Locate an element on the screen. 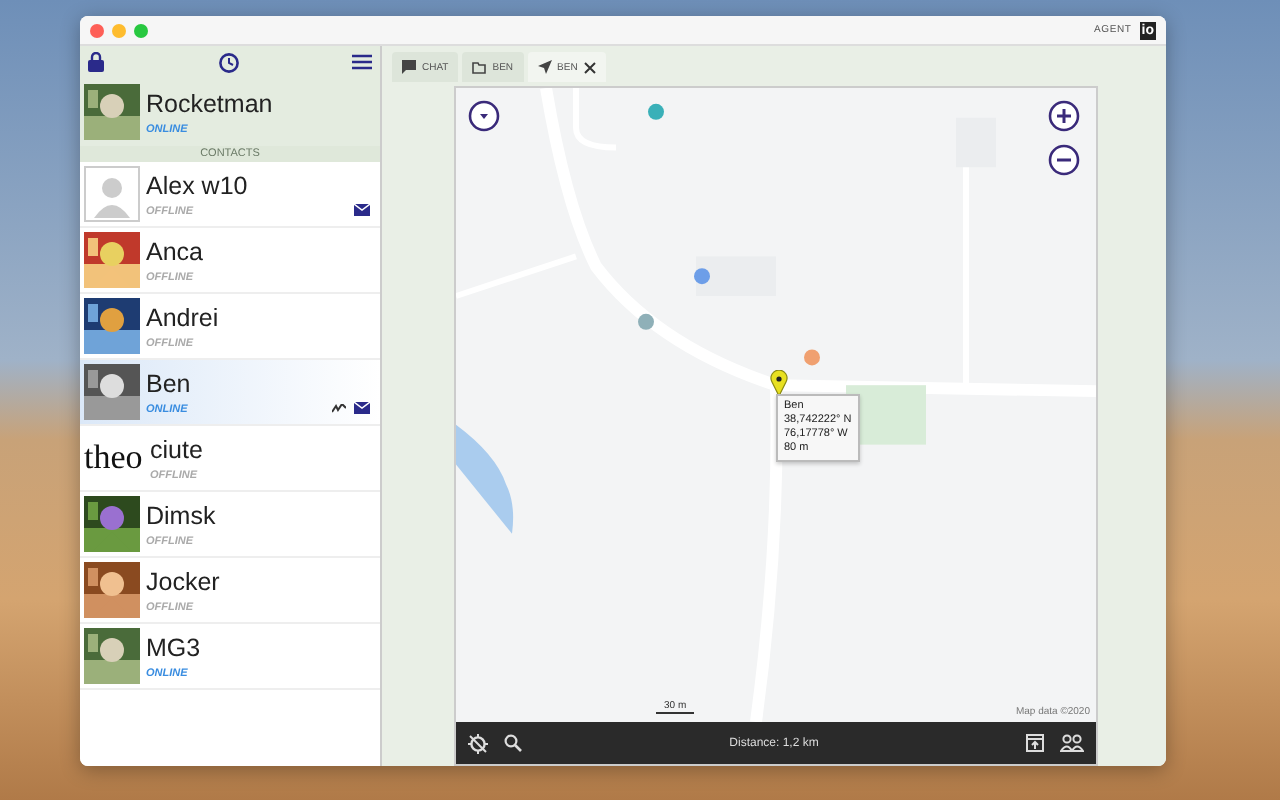 The height and width of the screenshot is (800, 1280). contact-name: Andrei is located at coordinates (182, 317).